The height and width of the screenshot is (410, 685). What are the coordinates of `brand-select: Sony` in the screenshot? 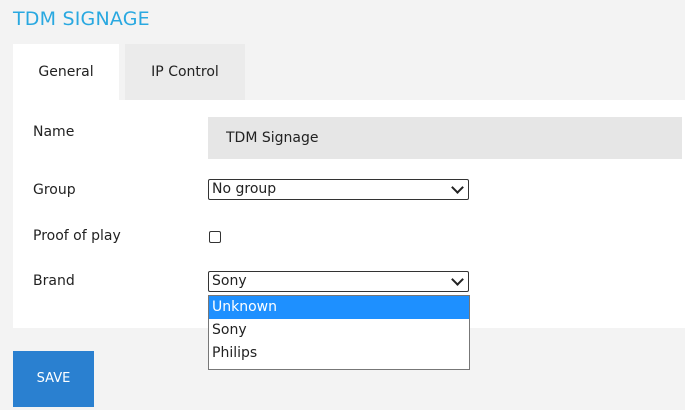 It's located at (338, 281).